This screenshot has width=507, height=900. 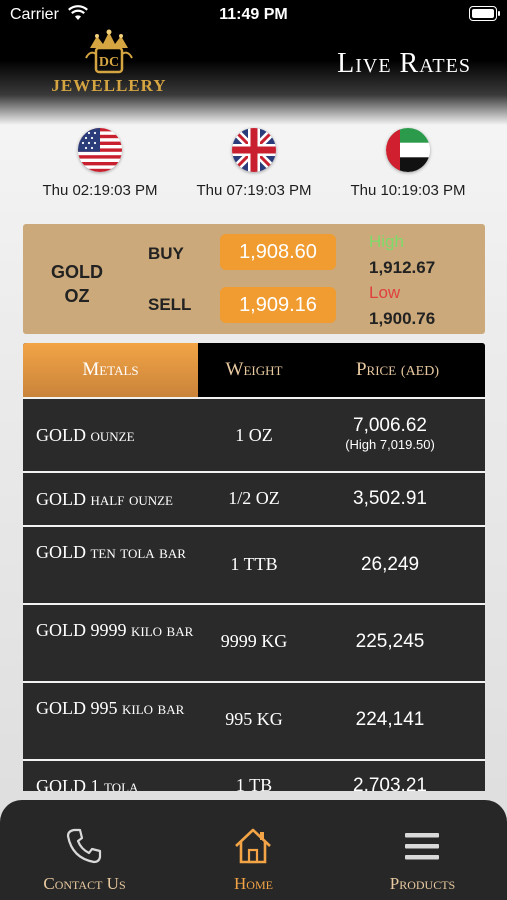 What do you see at coordinates (422, 846) in the screenshot?
I see `menu-icon` at bounding box center [422, 846].